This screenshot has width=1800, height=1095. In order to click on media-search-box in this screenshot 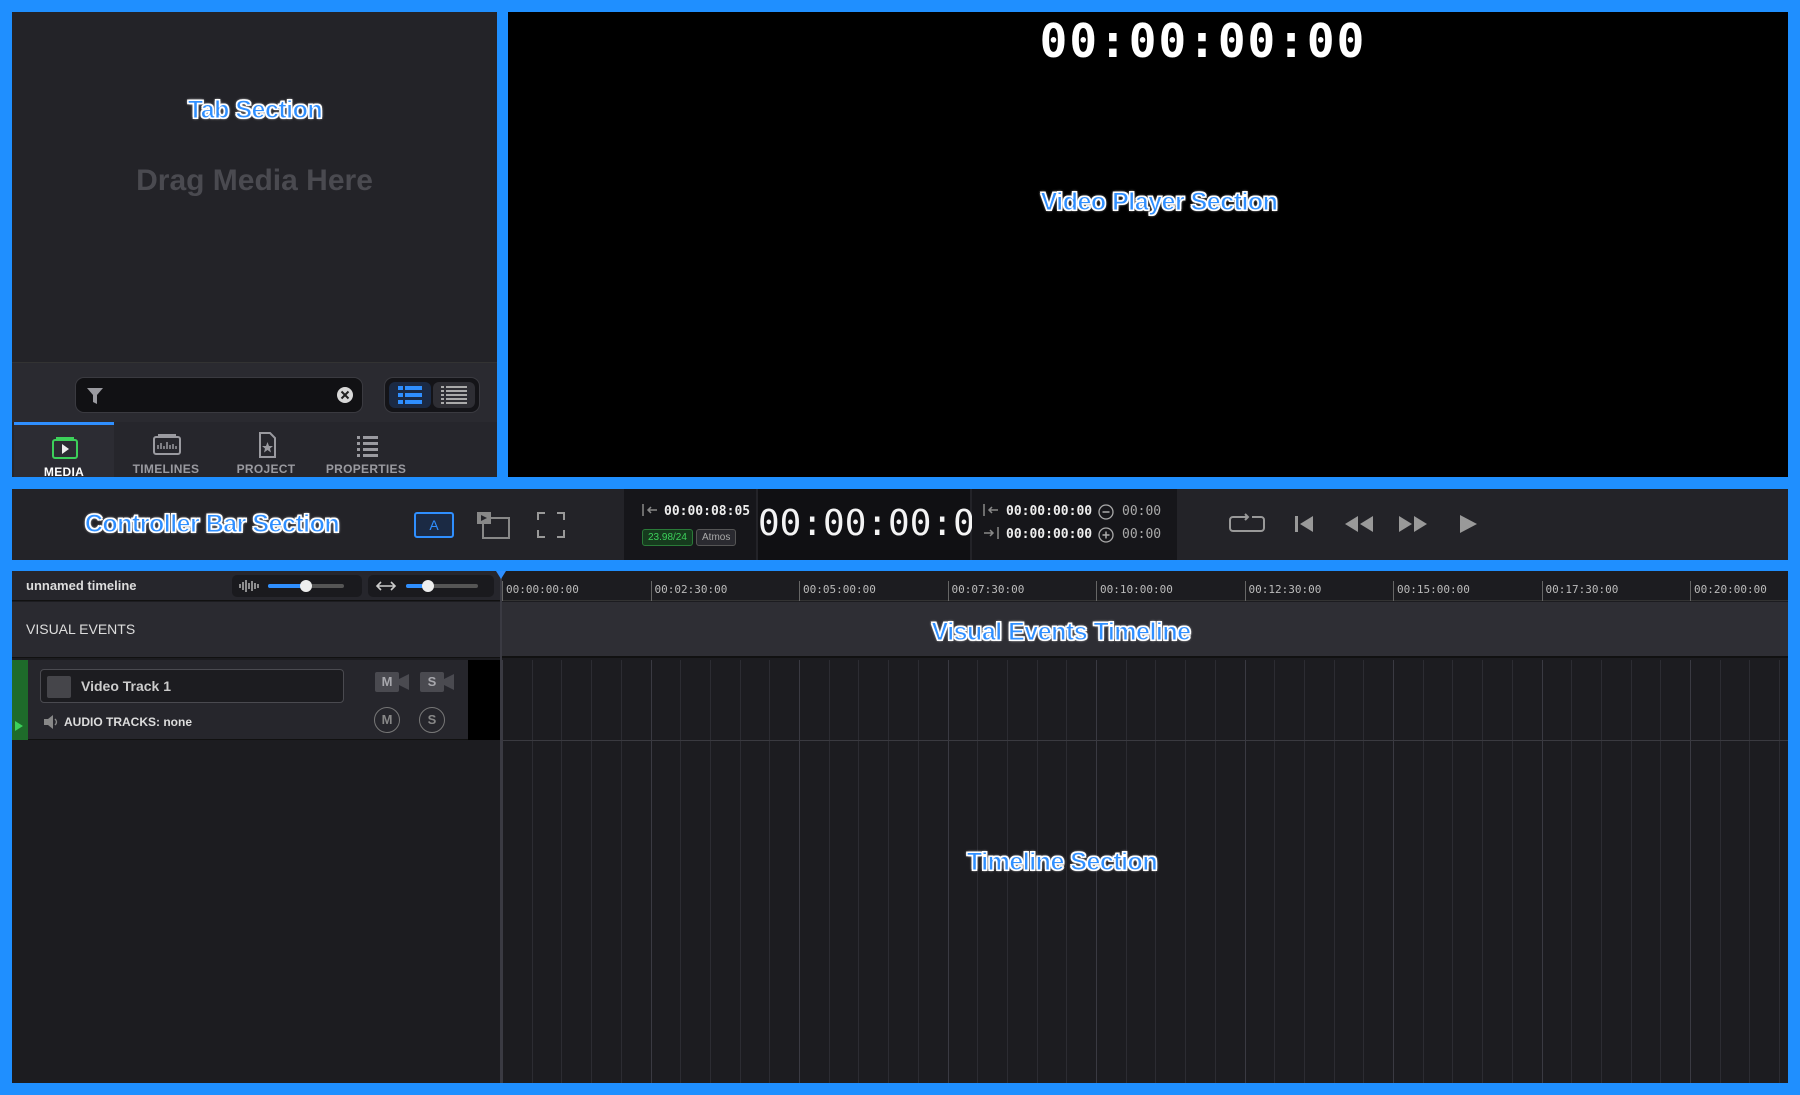, I will do `click(219, 395)`.